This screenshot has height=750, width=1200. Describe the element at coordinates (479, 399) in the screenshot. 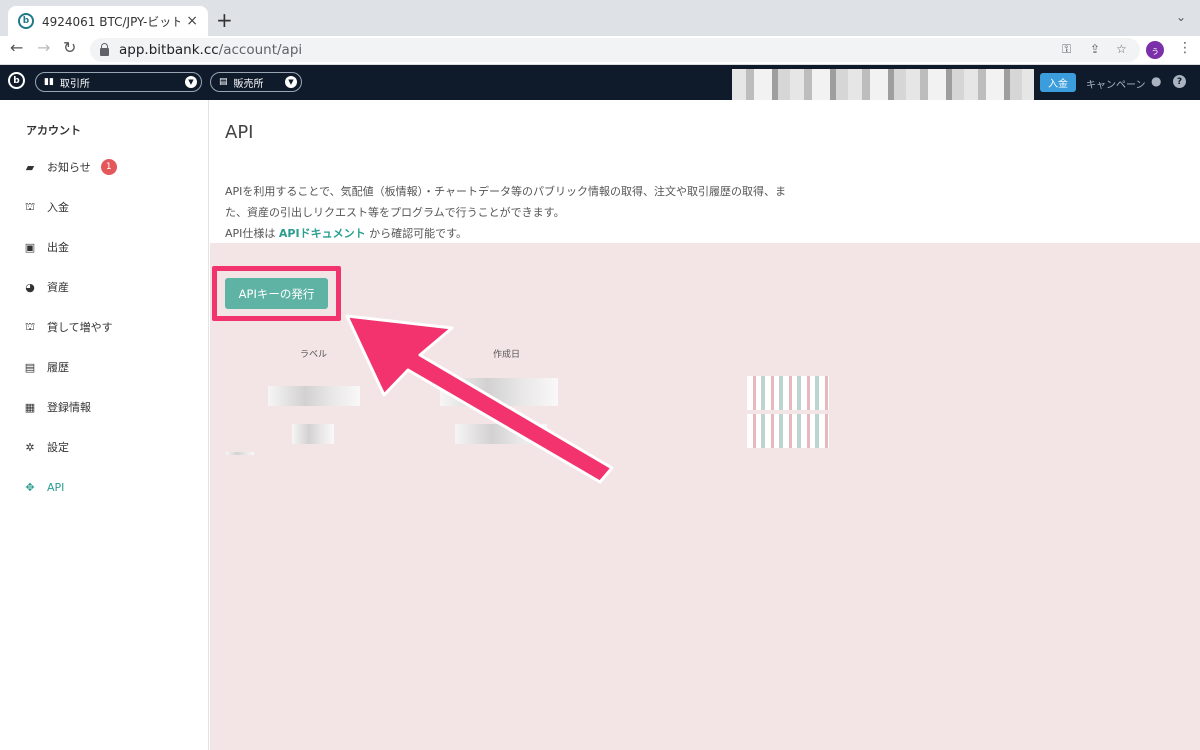

I see `annotation-arrow` at that location.